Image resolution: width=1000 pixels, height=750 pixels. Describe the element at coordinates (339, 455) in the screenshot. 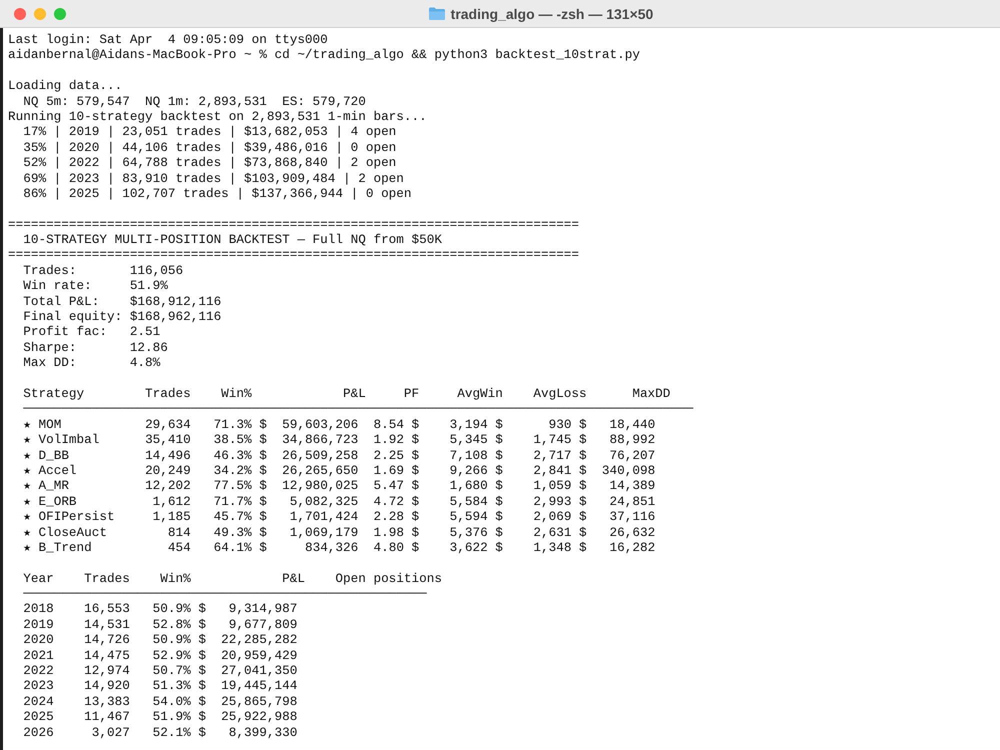

I see `terminal-line: ★ D_BB 14,496 46.3% $ 26,509,258 2.25 $ 7,108 $ 2,717 $ 76,207` at that location.